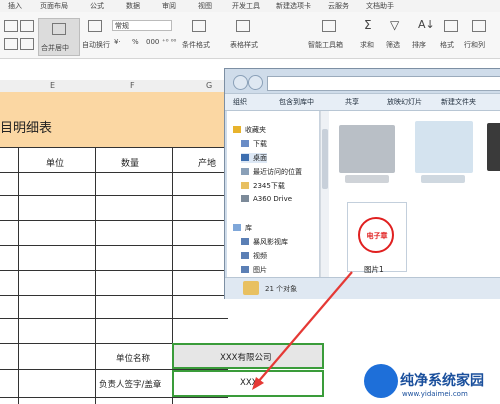 Image resolution: width=500 pixels, height=404 pixels. What do you see at coordinates (442, 381) in the screenshot?
I see `watermark-text: 纯净系统家园` at bounding box center [442, 381].